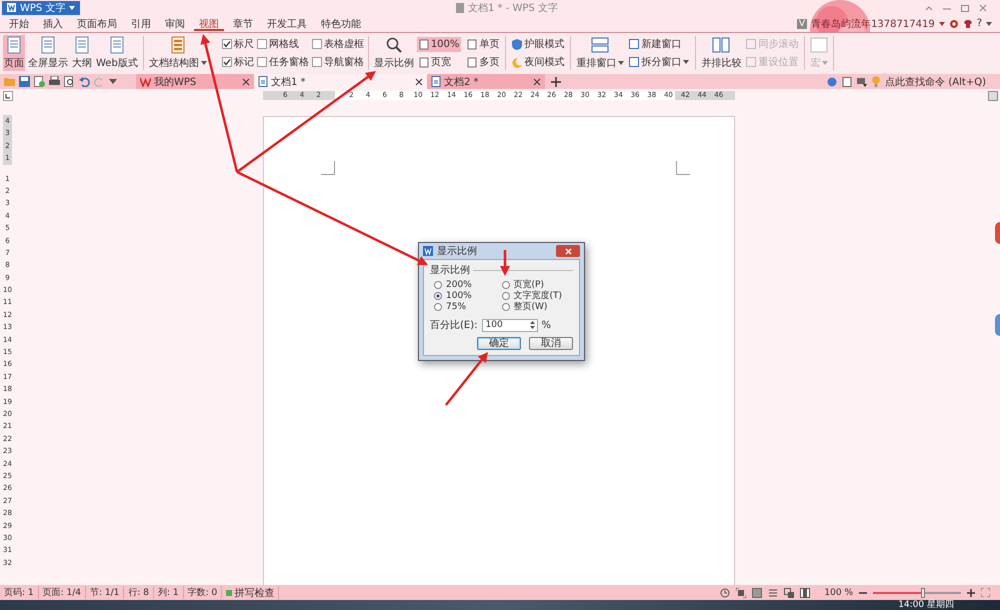 The width and height of the screenshot is (1000, 610). I want to click on history-icon, so click(725, 593).